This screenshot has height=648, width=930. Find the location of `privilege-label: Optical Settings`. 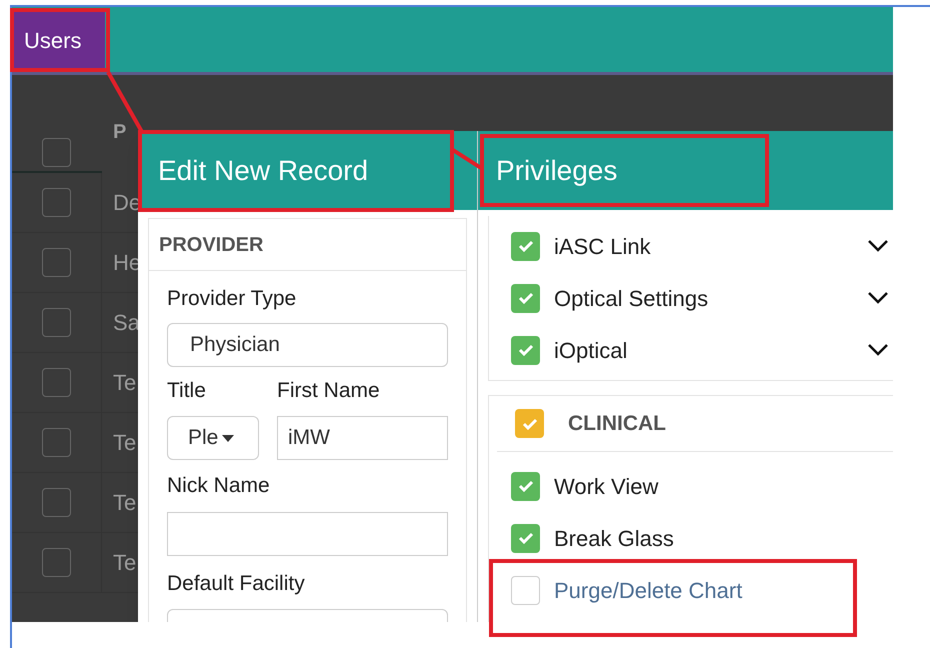

privilege-label: Optical Settings is located at coordinates (632, 298).